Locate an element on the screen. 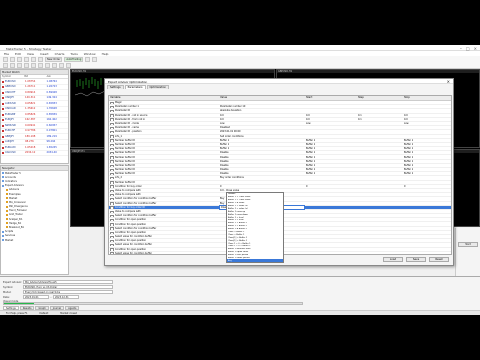 The width and height of the screenshot is (480, 360). crosshair-icon is located at coordinates (5, 65).